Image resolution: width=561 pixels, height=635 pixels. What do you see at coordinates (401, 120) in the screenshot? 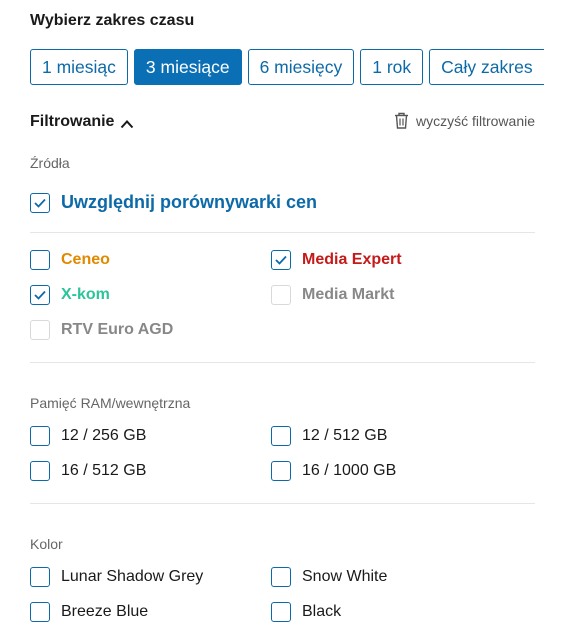
I see `trash-icon` at bounding box center [401, 120].